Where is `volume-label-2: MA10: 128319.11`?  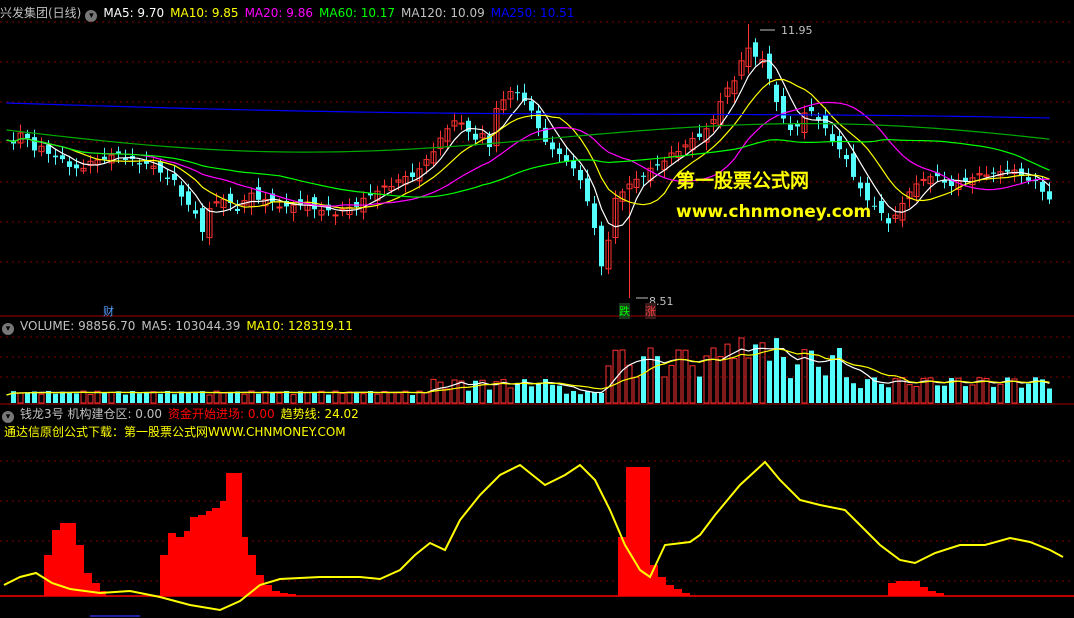
volume-label-2: MA10: 128319.11 is located at coordinates (299, 326).